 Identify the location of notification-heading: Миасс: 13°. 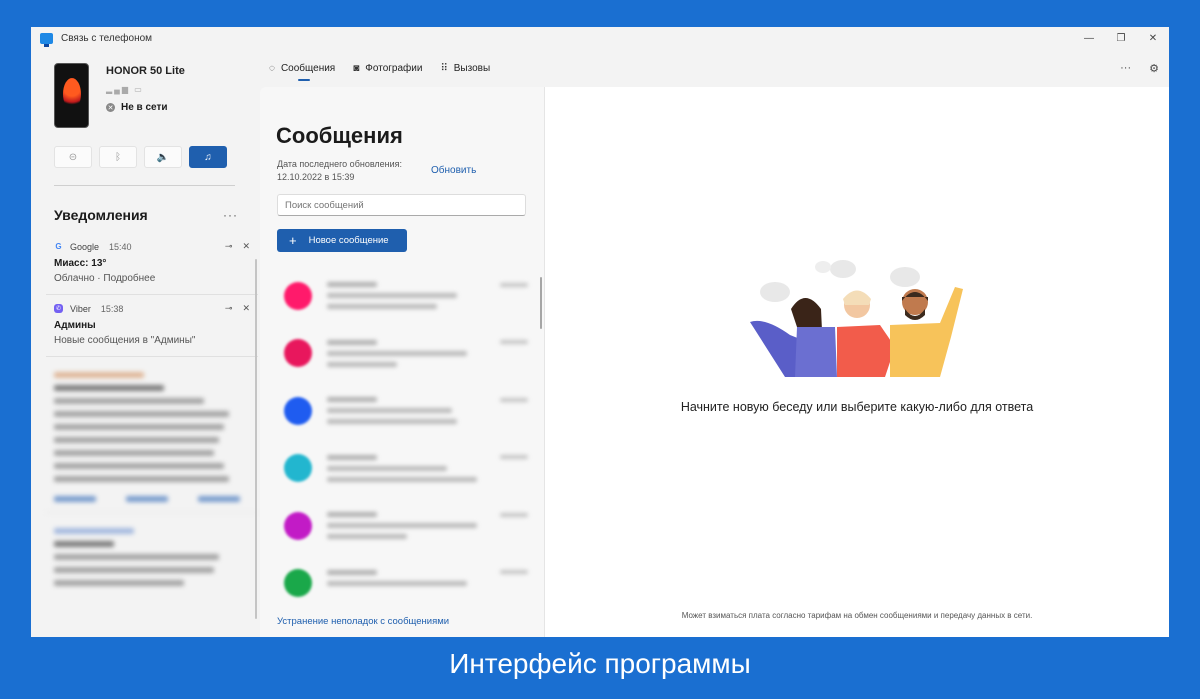
(80, 263).